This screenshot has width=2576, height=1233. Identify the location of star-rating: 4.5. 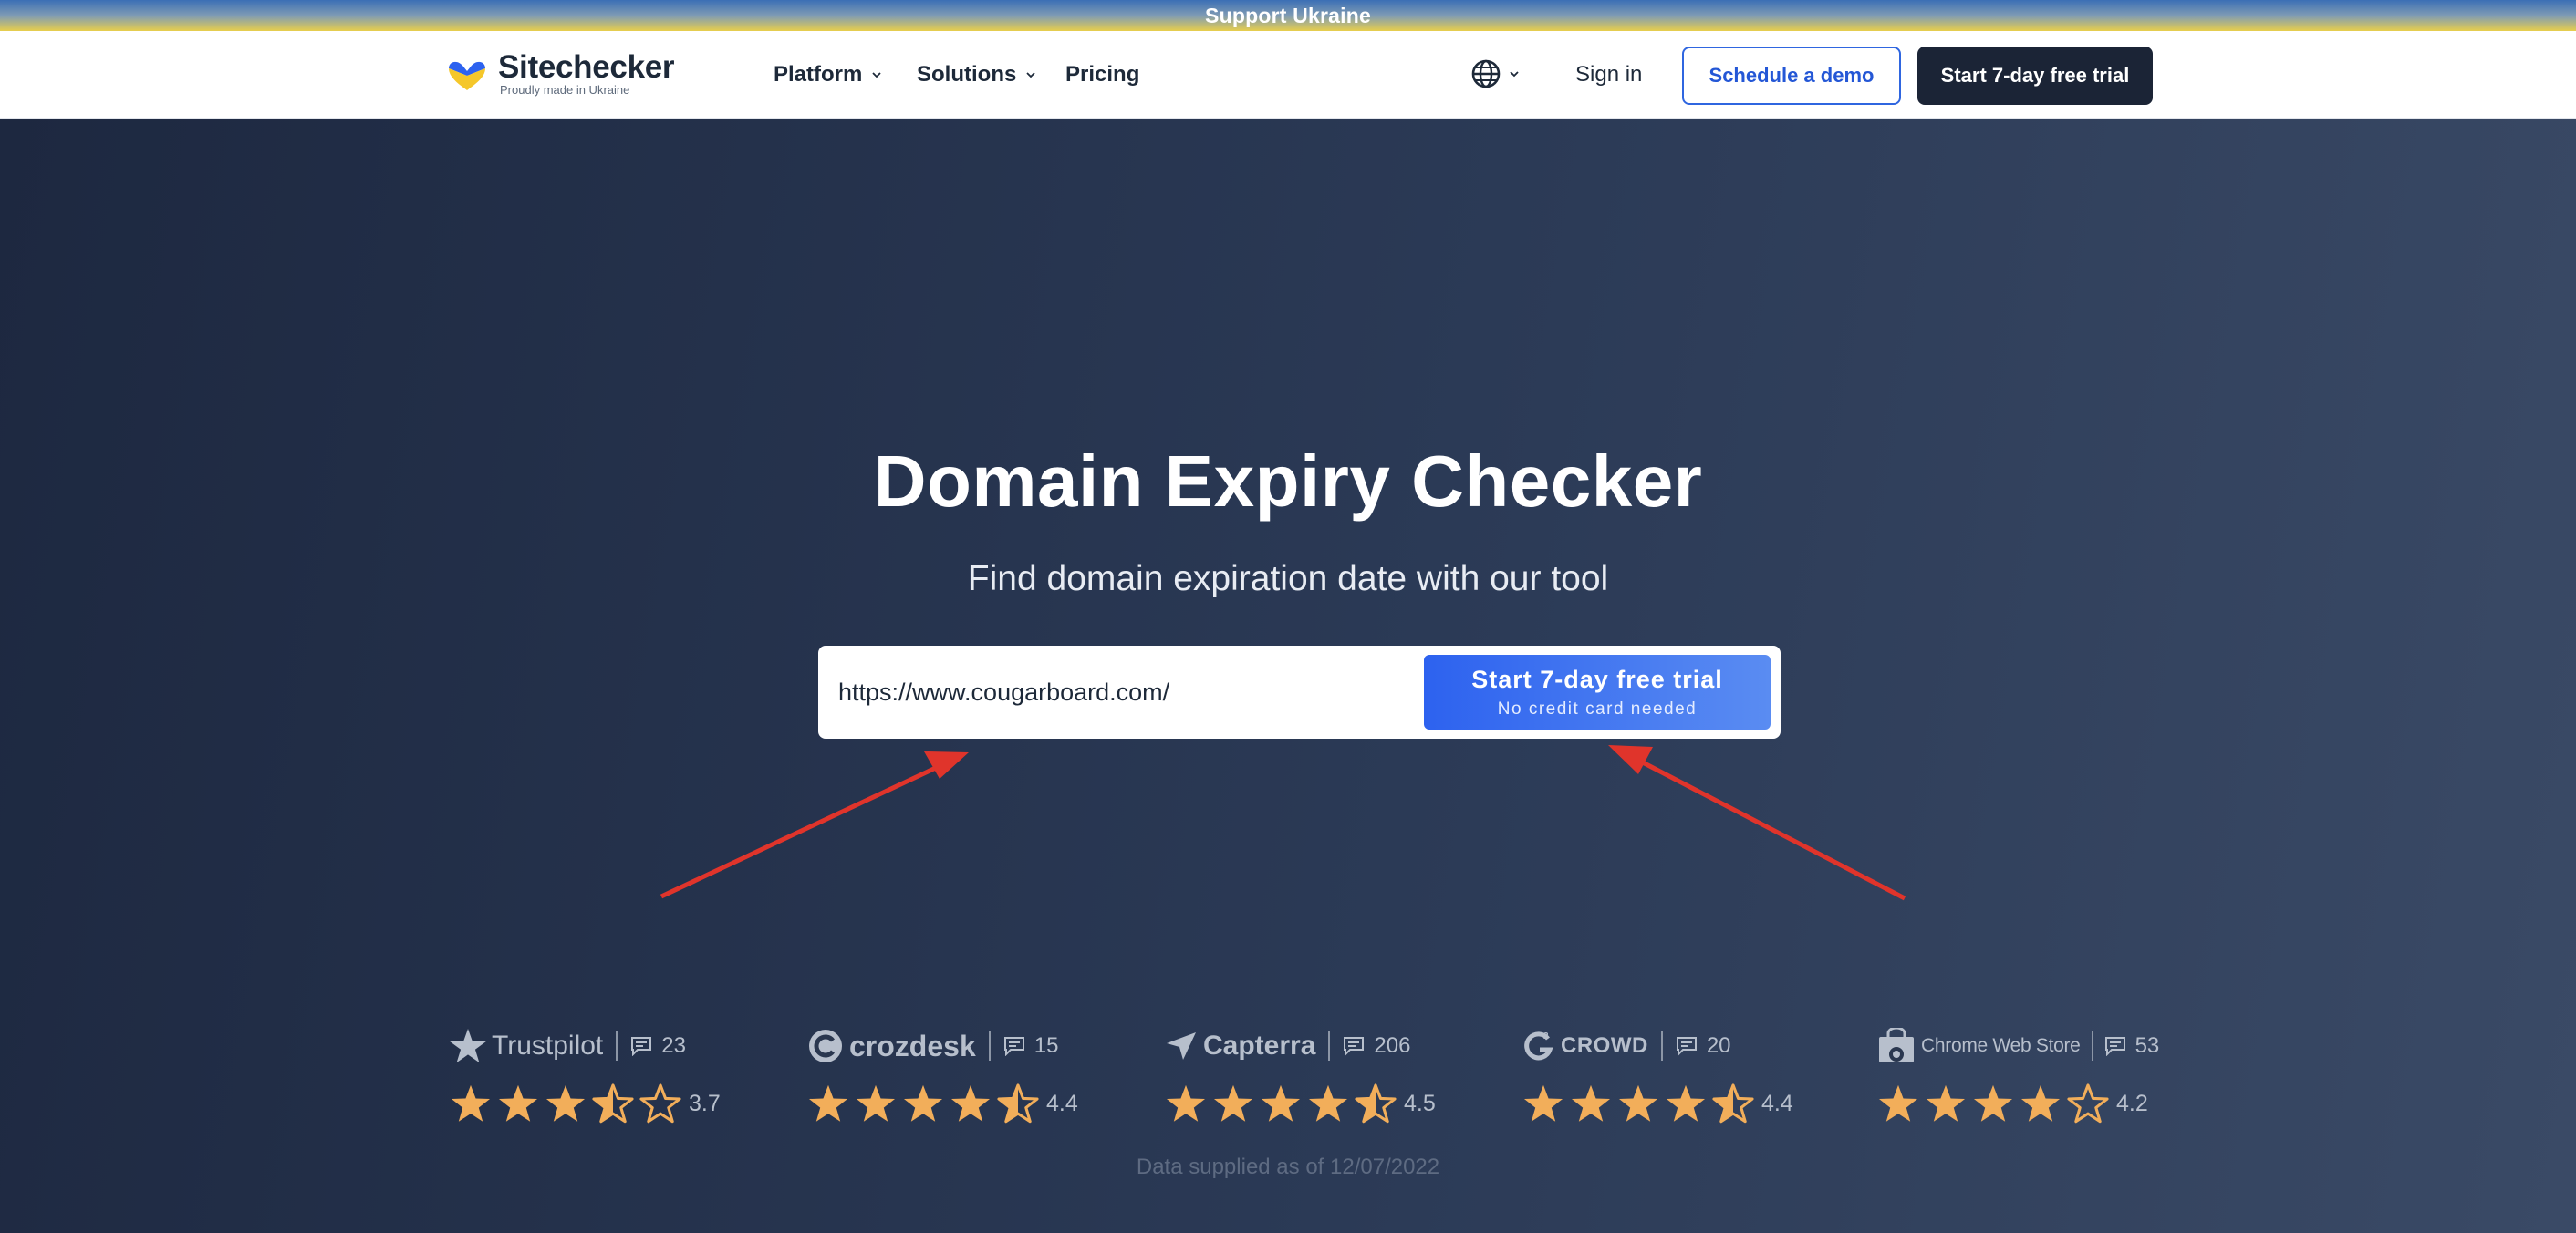
(1315, 1103).